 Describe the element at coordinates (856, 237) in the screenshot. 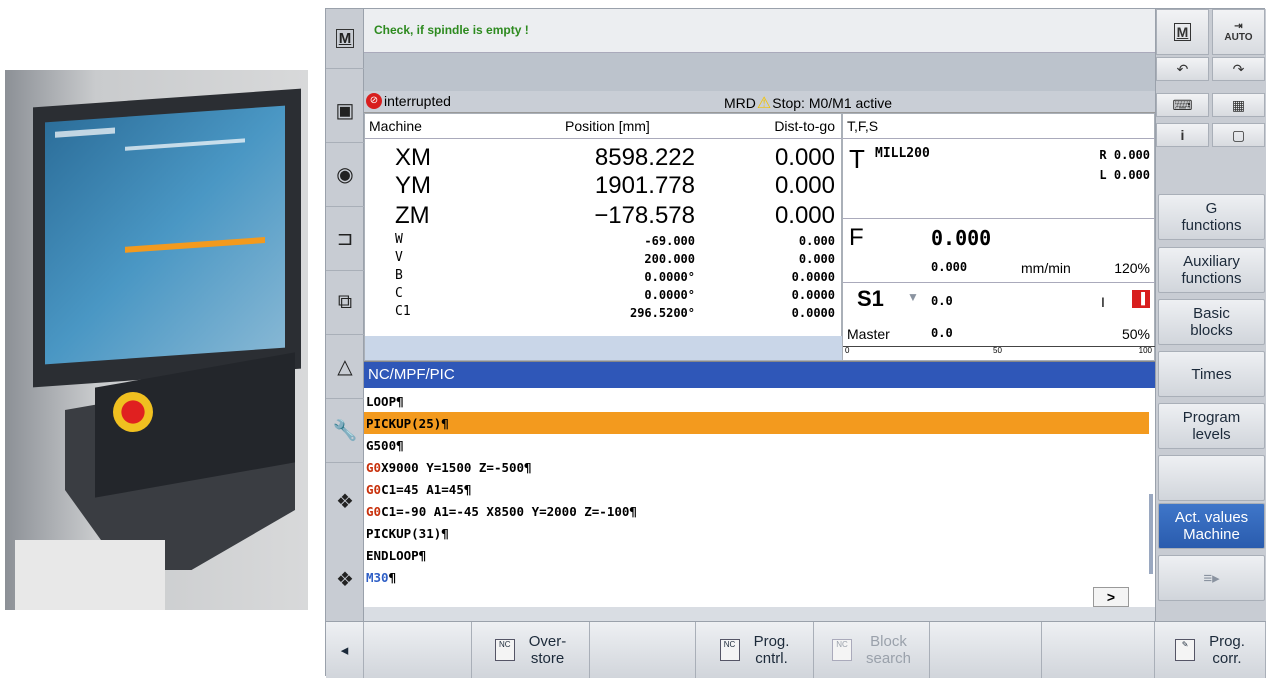

I see `feed-label: F` at that location.